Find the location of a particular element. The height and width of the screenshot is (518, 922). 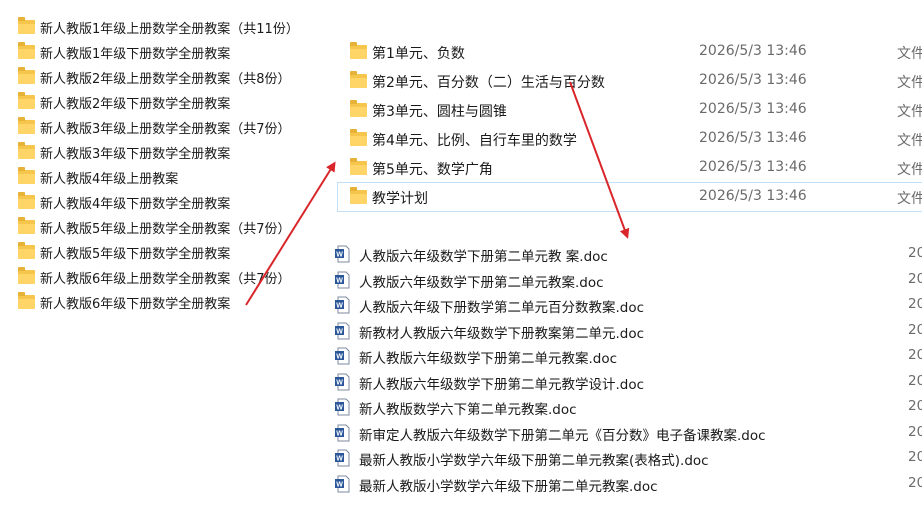

file-name: 最新人教版小学数学六年级下册第二单元教案.doc is located at coordinates (508, 486).